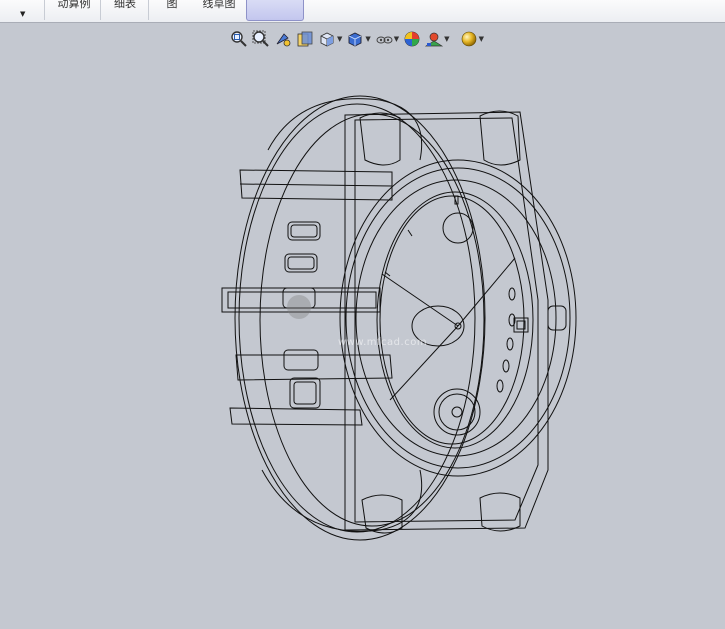 The height and width of the screenshot is (629, 725). Describe the element at coordinates (275, 10) in the screenshot. I see `tab-active-empty` at that location.